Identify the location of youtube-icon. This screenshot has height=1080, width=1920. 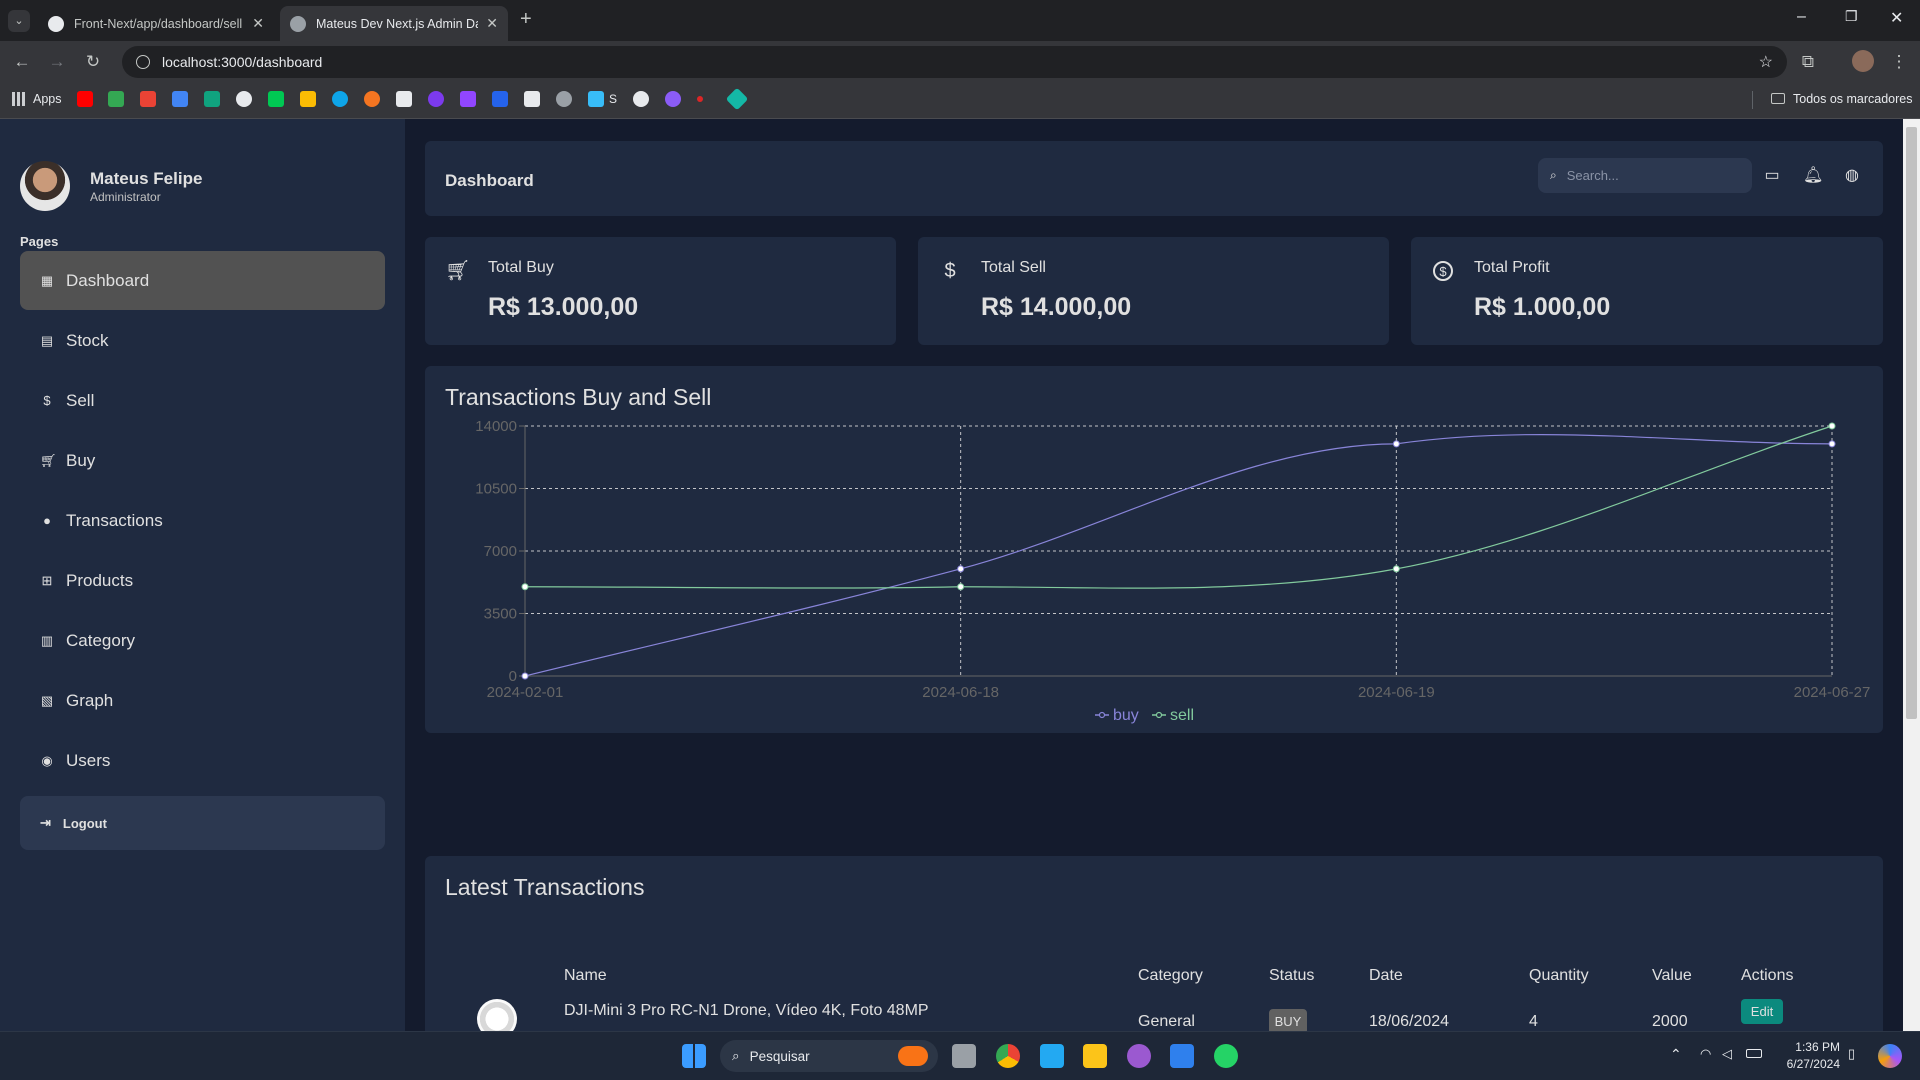
(85, 99).